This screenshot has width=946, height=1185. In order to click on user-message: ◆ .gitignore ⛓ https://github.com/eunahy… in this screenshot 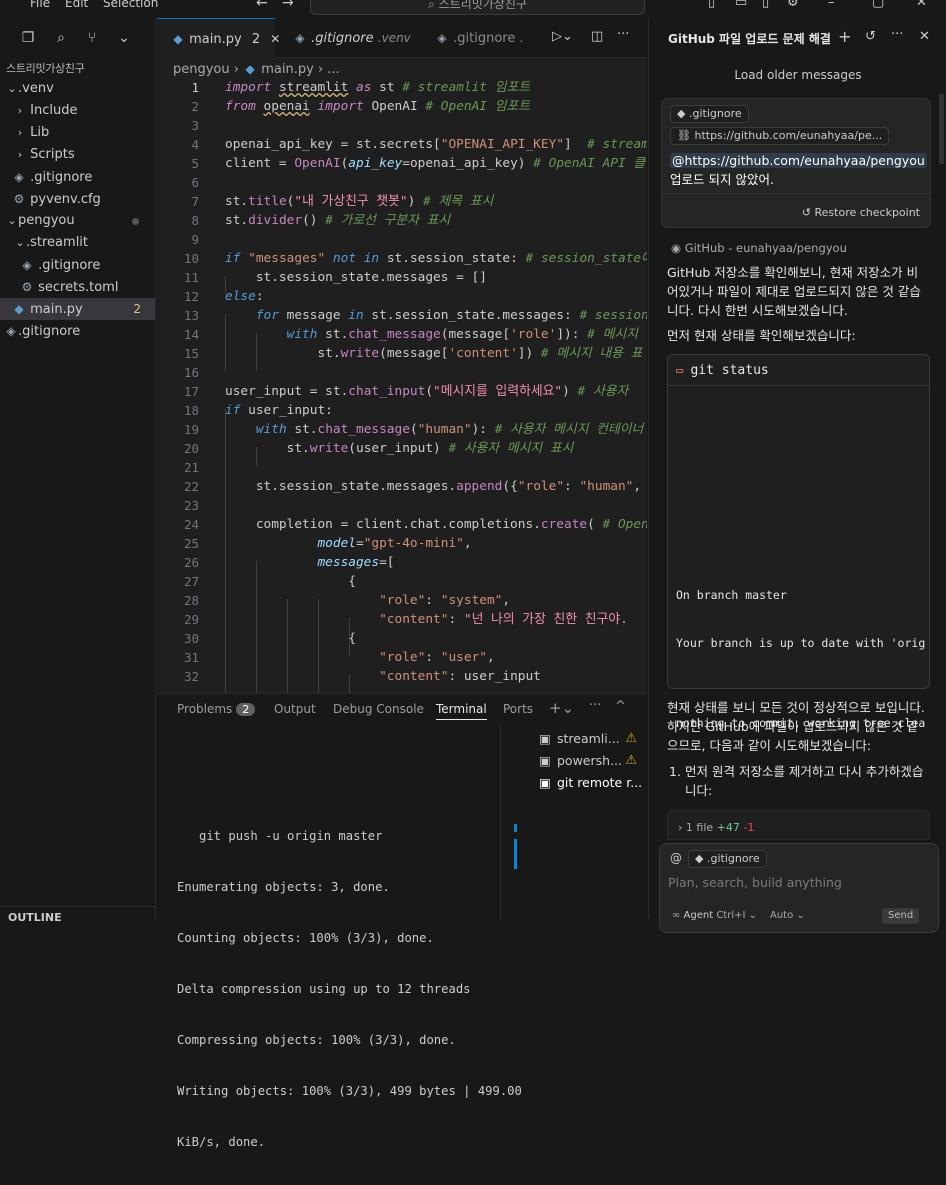, I will do `click(796, 163)`.